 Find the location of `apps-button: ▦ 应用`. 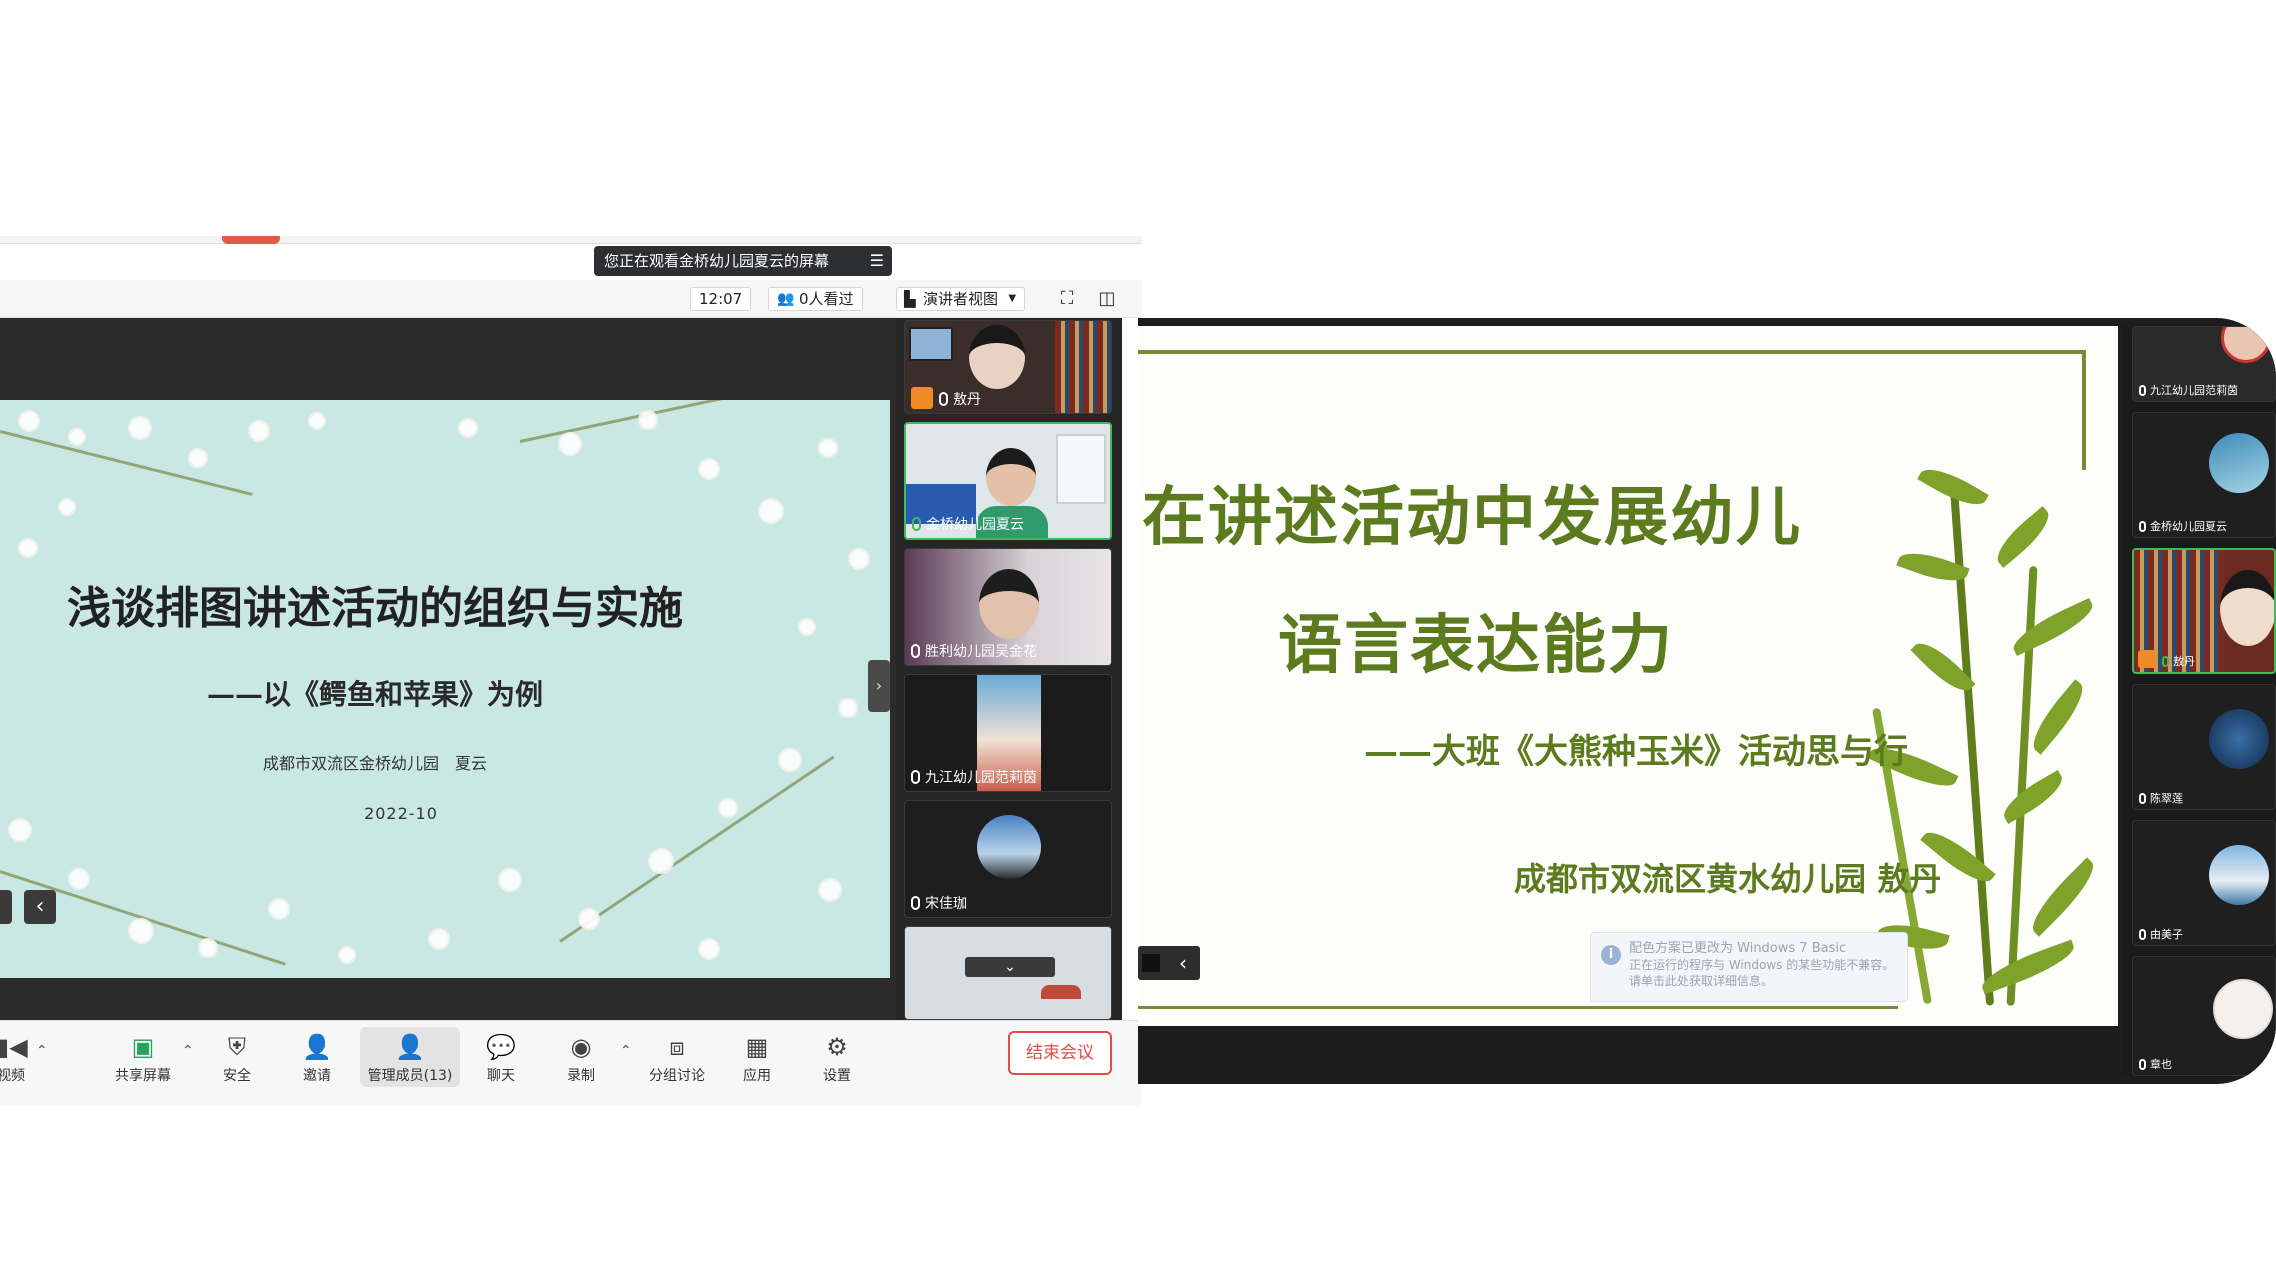

apps-button: ▦ 应用 is located at coordinates (757, 1059).